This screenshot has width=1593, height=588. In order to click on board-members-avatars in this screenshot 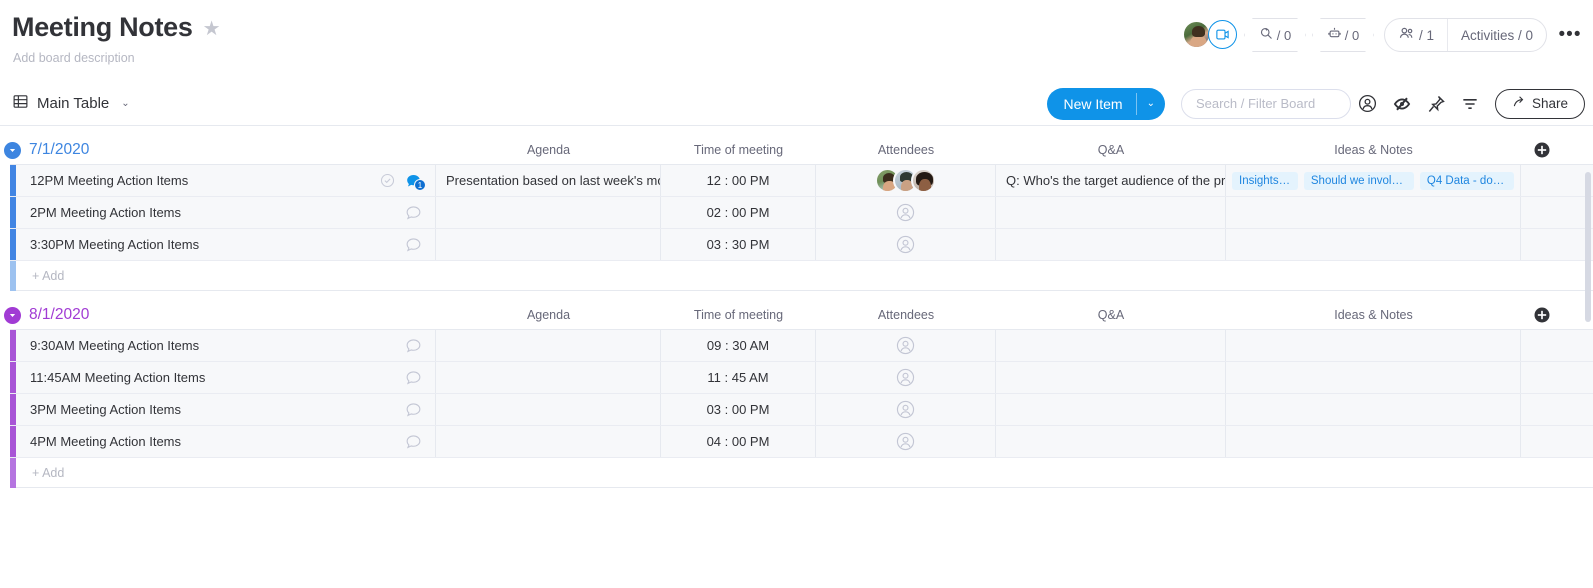, I will do `click(1209, 35)`.